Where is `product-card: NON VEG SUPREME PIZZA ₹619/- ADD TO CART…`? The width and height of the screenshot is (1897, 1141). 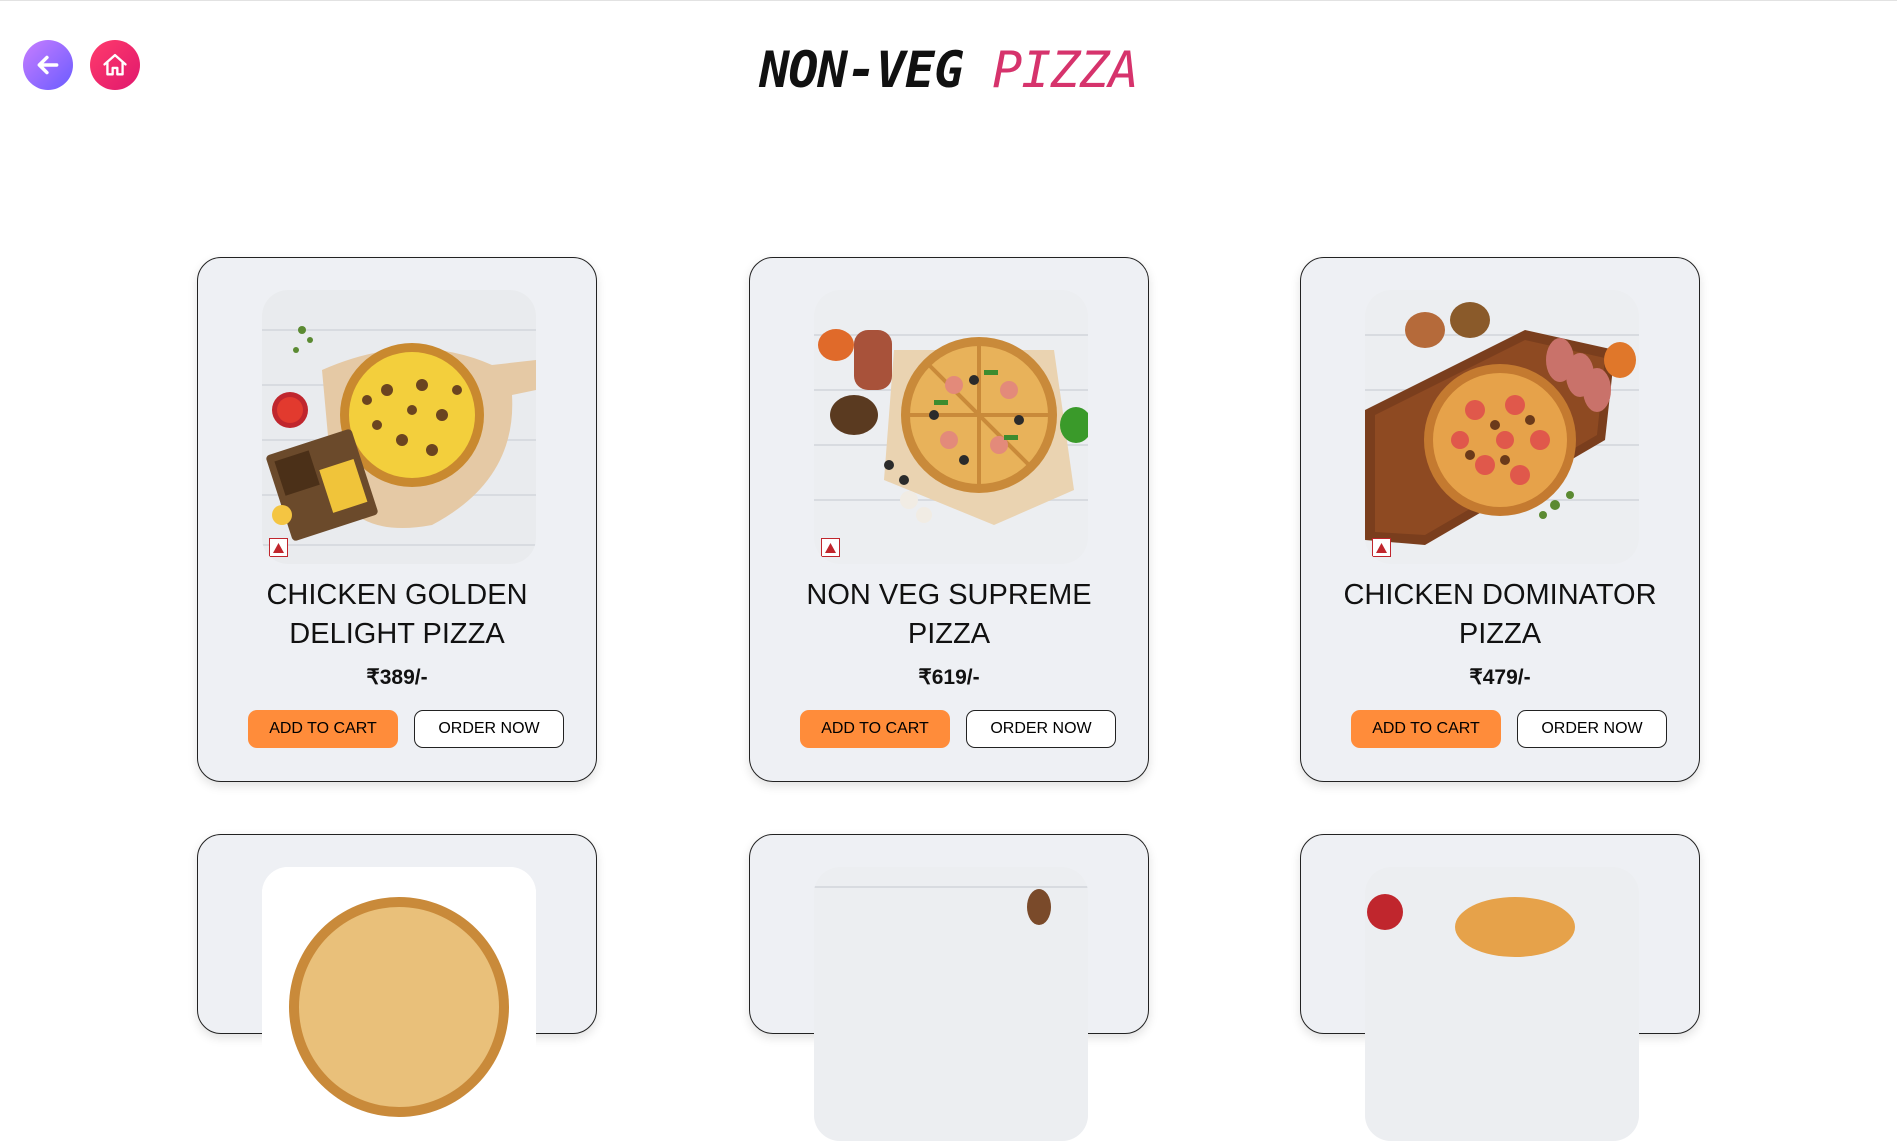
product-card: NON VEG SUPREME PIZZA ₹619/- ADD TO CART… is located at coordinates (949, 519).